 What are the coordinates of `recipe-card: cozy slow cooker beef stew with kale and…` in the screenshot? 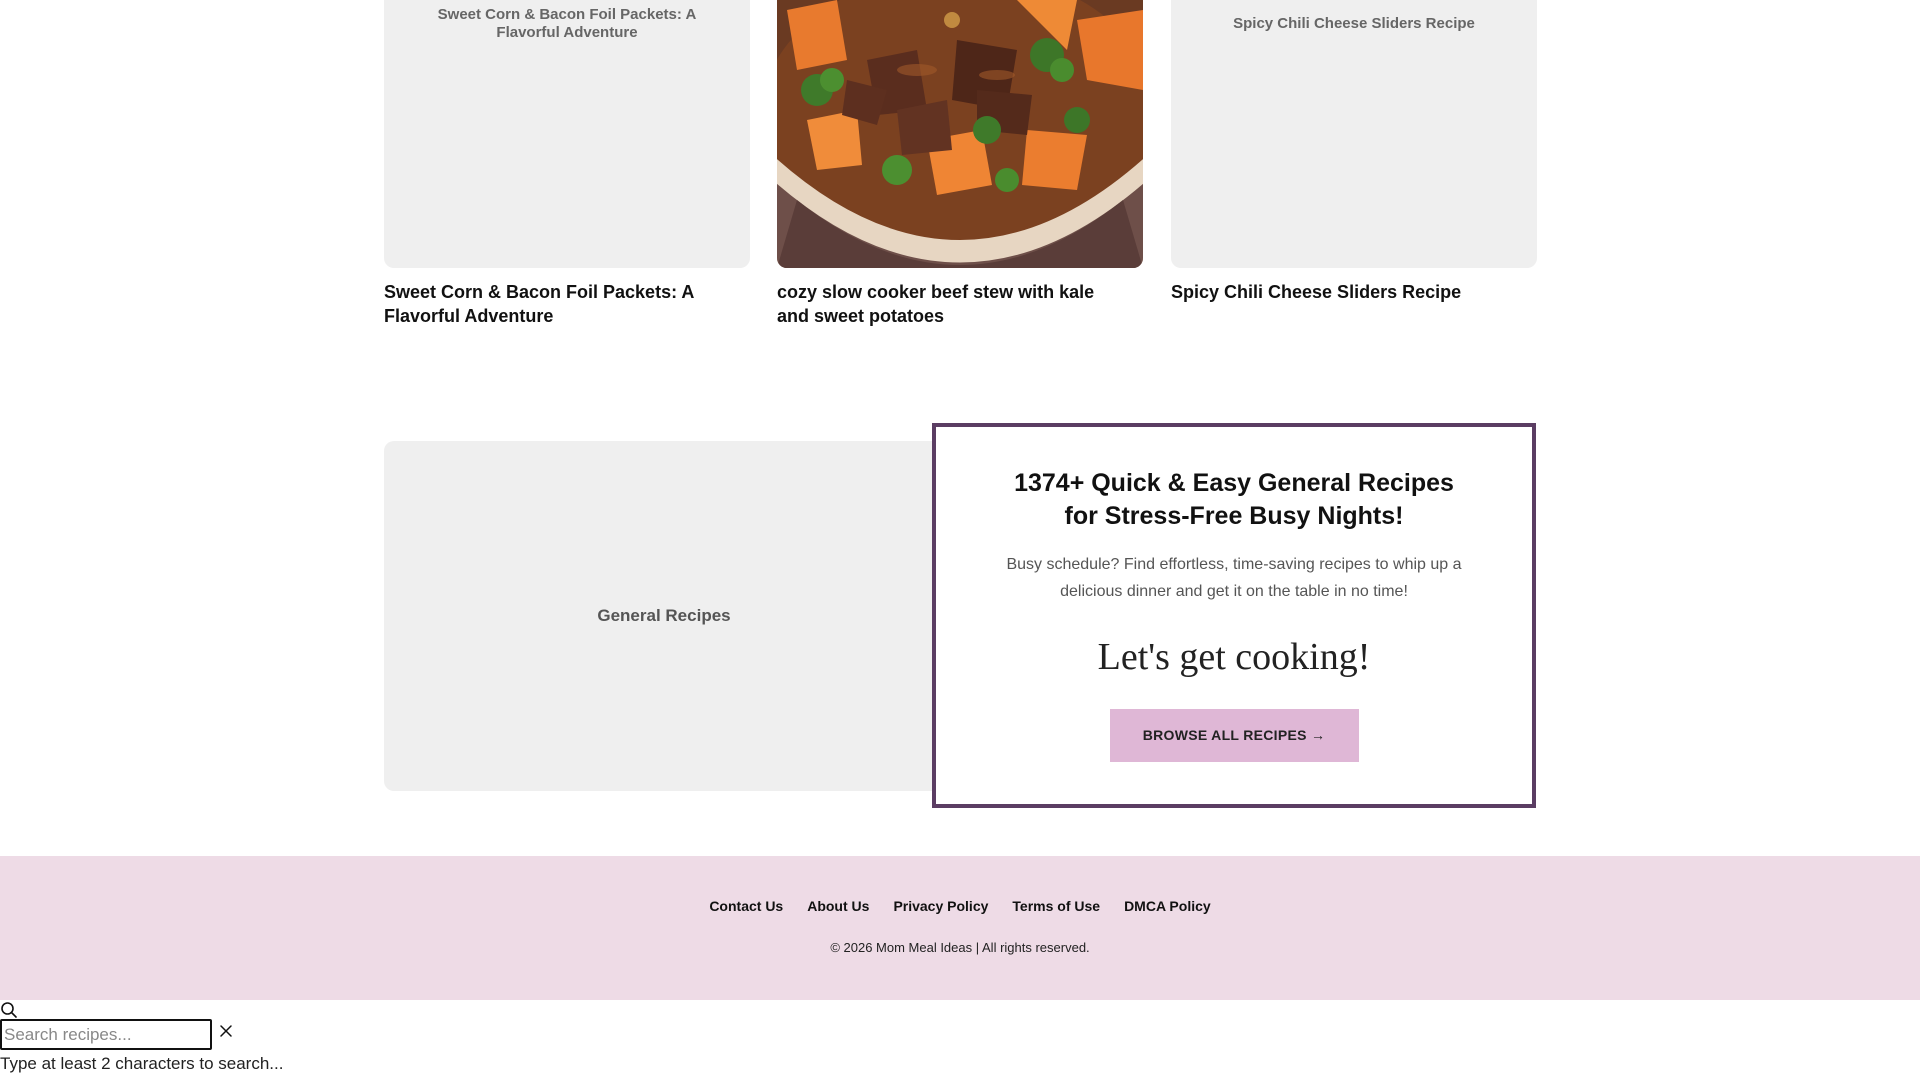 It's located at (960, 164).